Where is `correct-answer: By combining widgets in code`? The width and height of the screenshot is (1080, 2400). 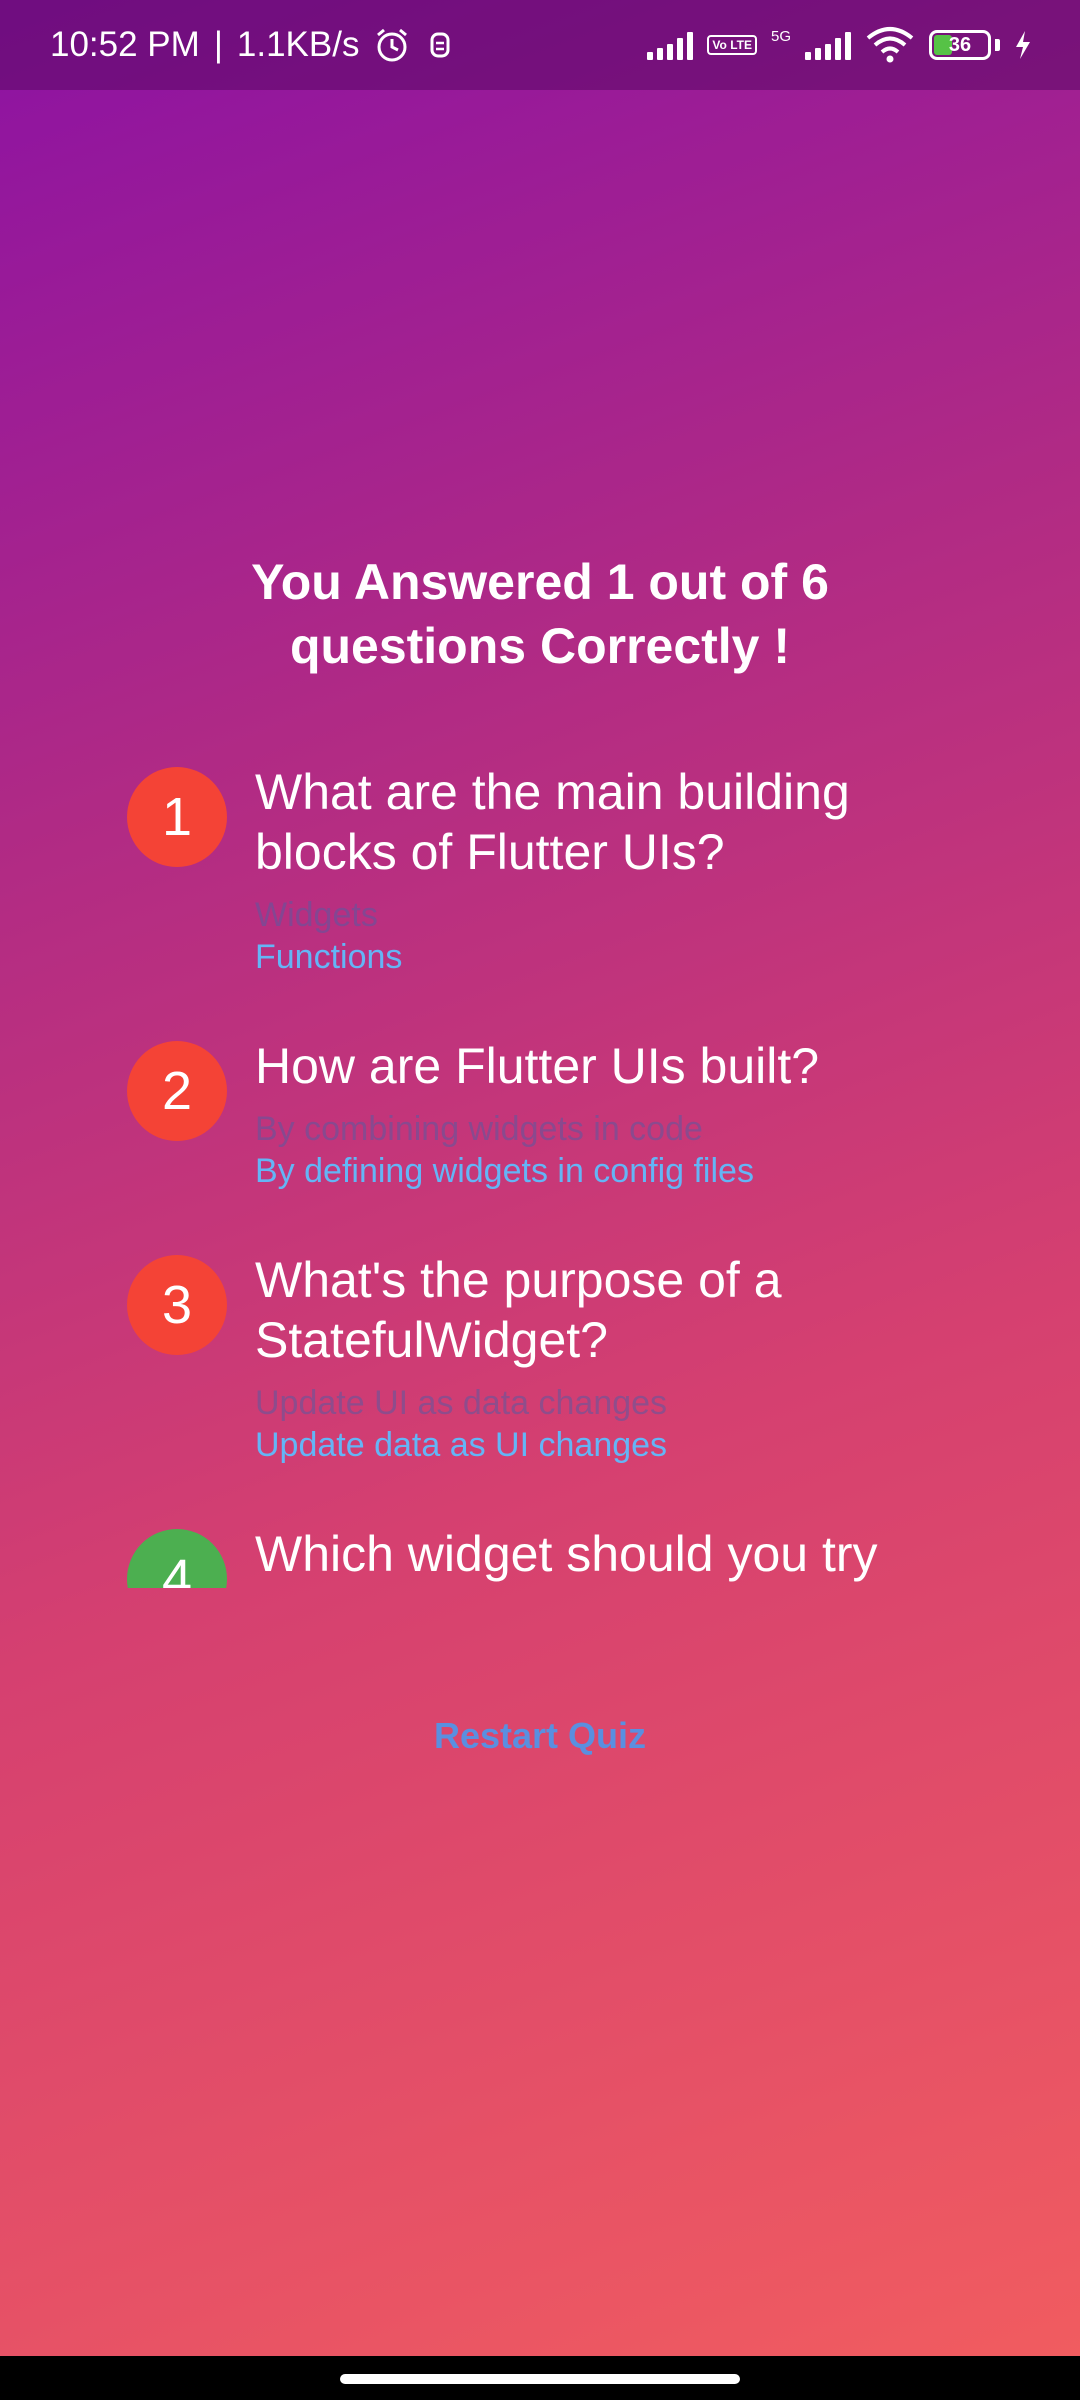 correct-answer: By combining widgets in code is located at coordinates (479, 1129).